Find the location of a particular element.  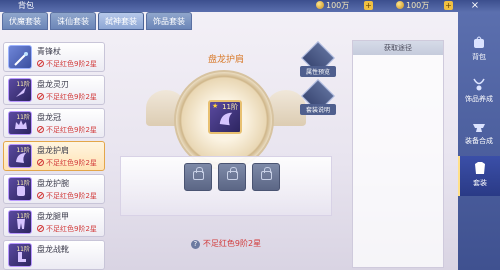

resource-gold-2: 100万 is located at coordinates (412, 5).